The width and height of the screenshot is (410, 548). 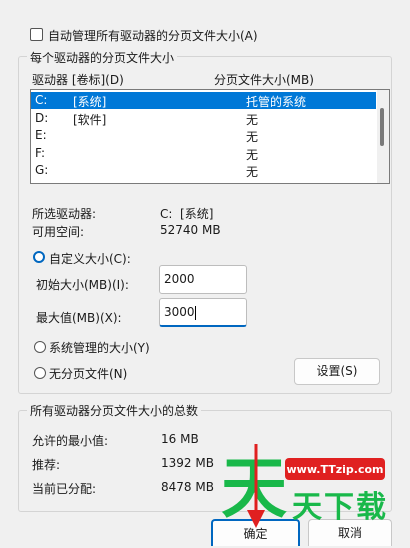 What do you see at coordinates (179, 312) in the screenshot?
I see `max-size-value: 3000` at bounding box center [179, 312].